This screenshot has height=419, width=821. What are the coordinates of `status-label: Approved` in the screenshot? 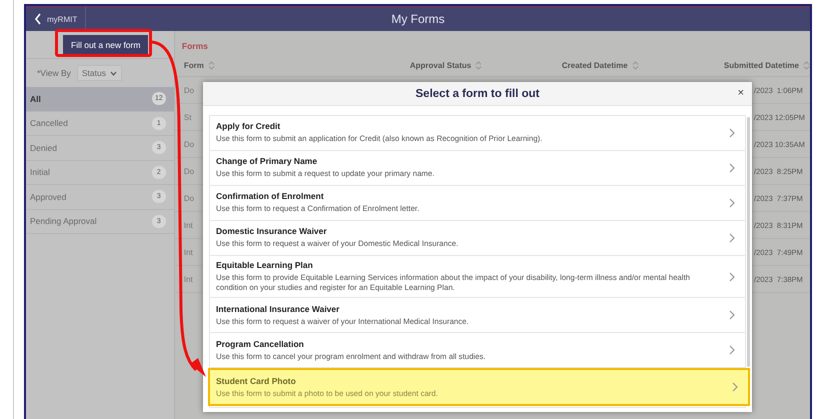 It's located at (48, 197).